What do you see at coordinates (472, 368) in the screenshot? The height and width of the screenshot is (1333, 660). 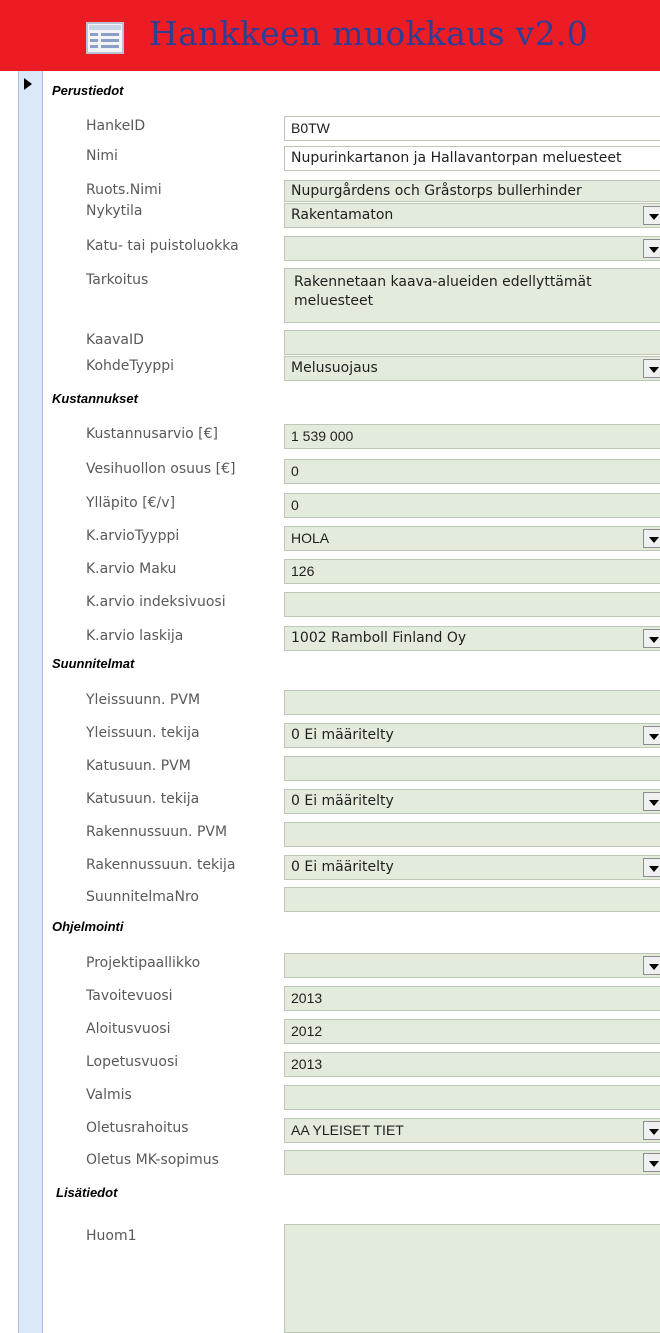 I see `kohdetyyppi-select: Melusuojaus` at bounding box center [472, 368].